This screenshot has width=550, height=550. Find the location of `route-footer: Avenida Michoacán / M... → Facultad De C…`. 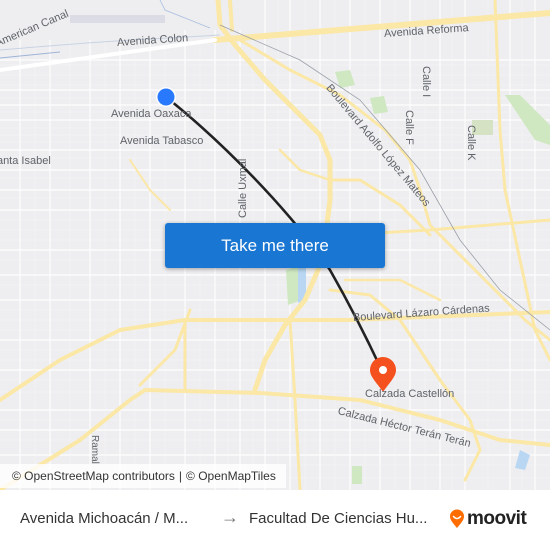

route-footer: Avenida Michoacán / M... → Facultad De C… is located at coordinates (275, 520).